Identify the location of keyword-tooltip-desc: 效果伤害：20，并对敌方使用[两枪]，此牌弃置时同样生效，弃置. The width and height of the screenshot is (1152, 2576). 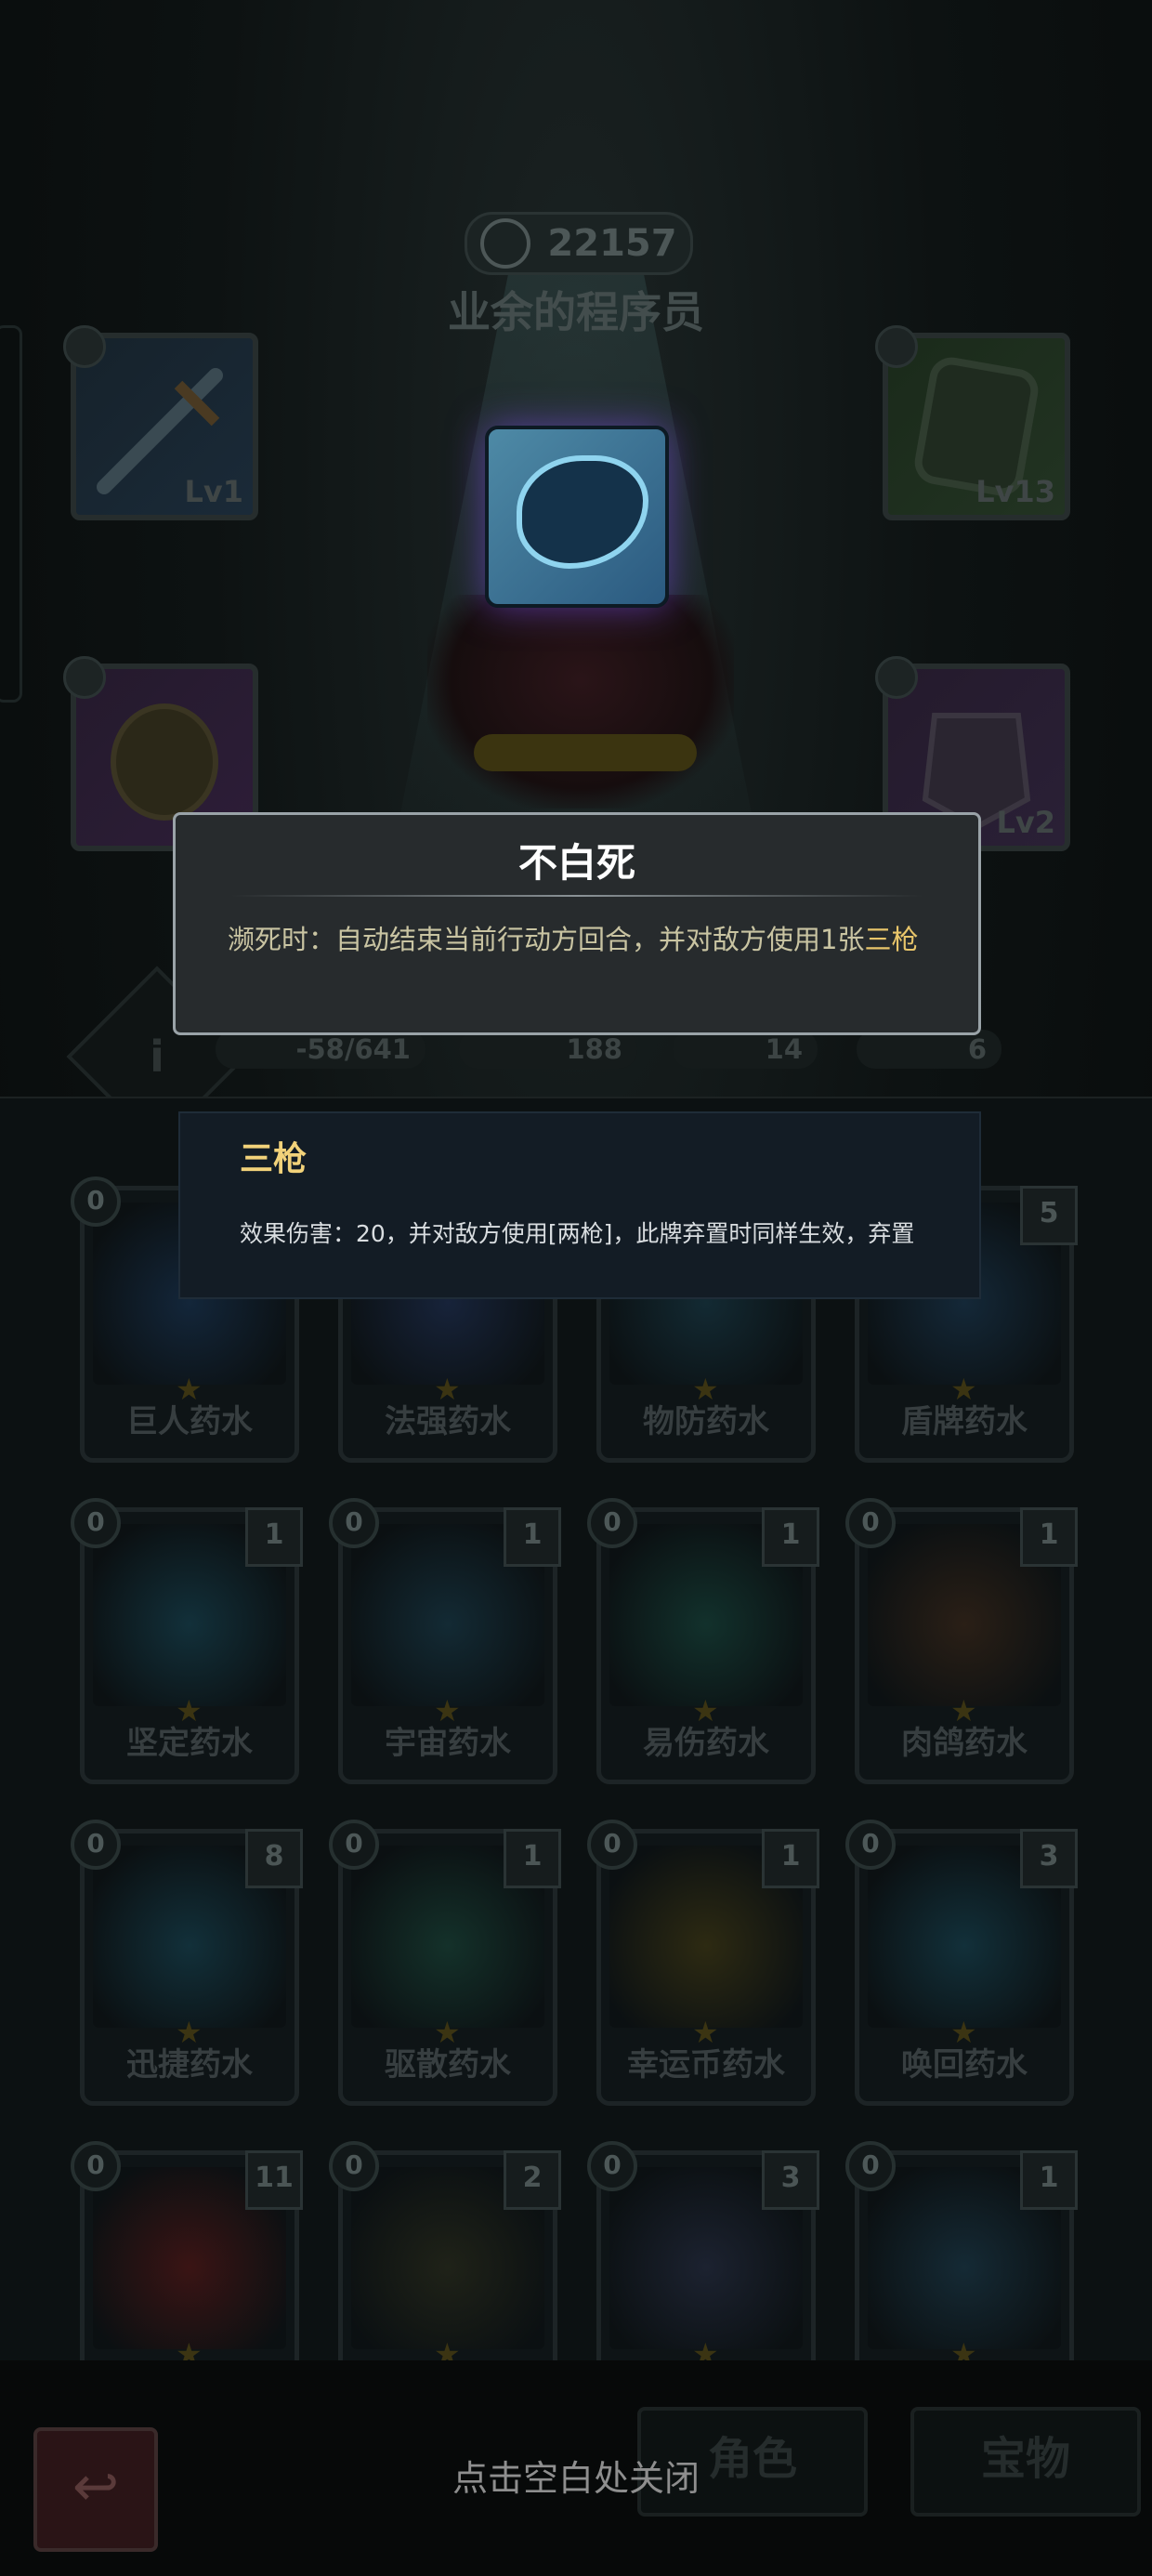
(577, 1233).